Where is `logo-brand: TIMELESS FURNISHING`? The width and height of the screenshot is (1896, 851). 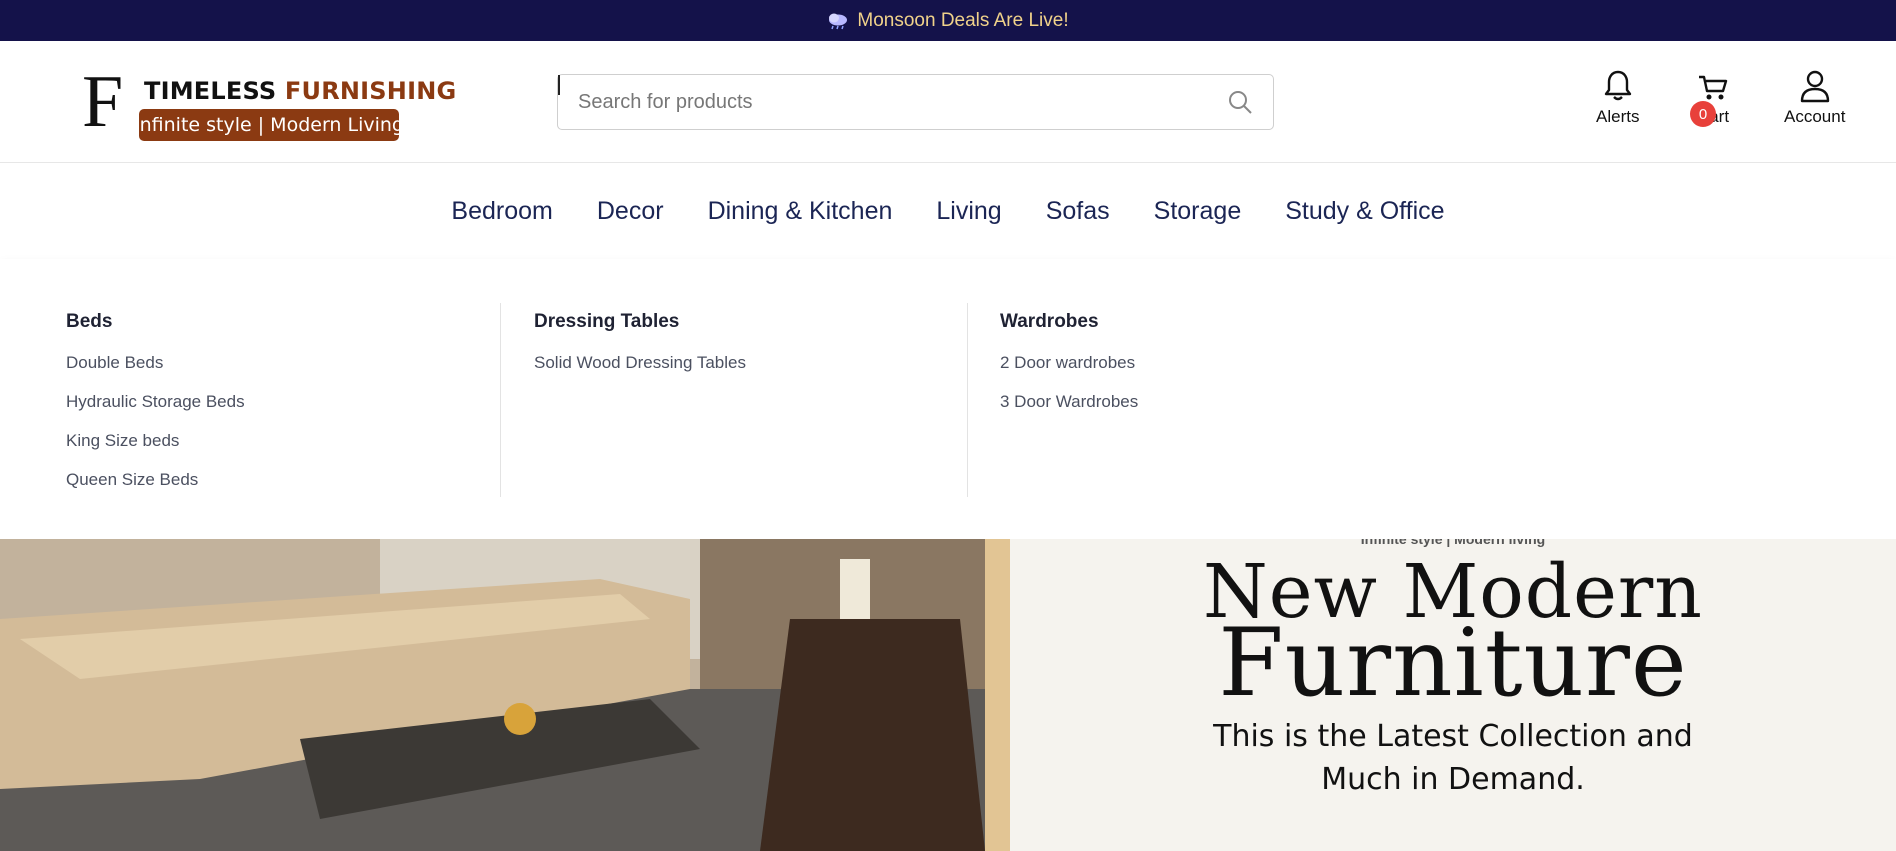 logo-brand: TIMELESS FURNISHING is located at coordinates (300, 91).